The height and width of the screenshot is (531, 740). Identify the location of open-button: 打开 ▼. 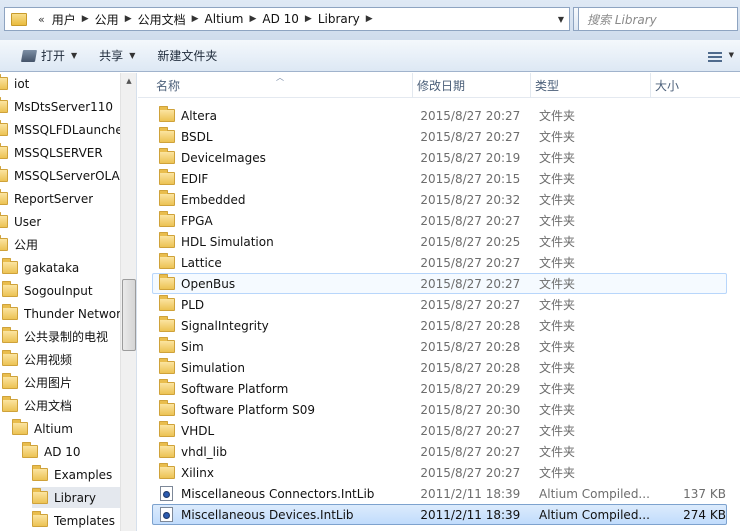
(49, 56).